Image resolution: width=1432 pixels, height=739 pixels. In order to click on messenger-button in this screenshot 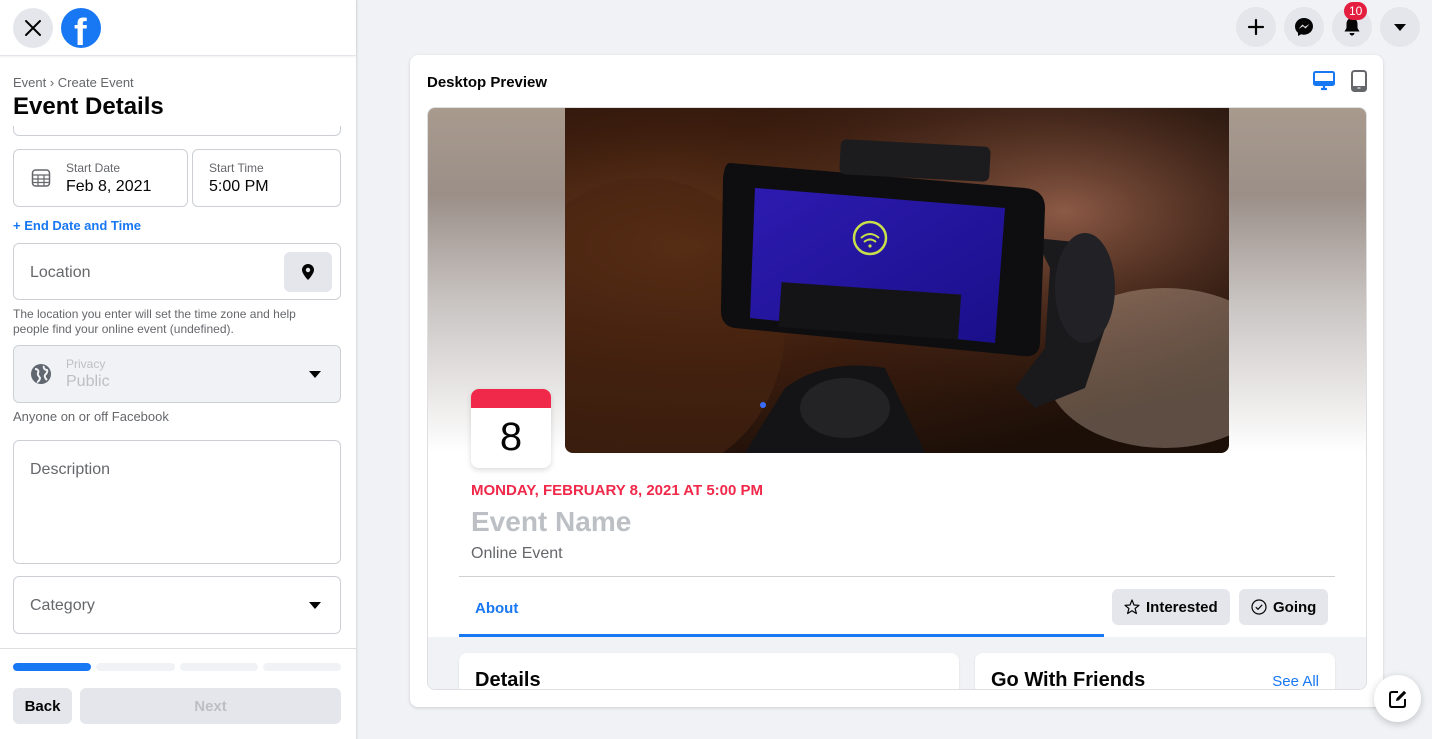, I will do `click(1304, 27)`.